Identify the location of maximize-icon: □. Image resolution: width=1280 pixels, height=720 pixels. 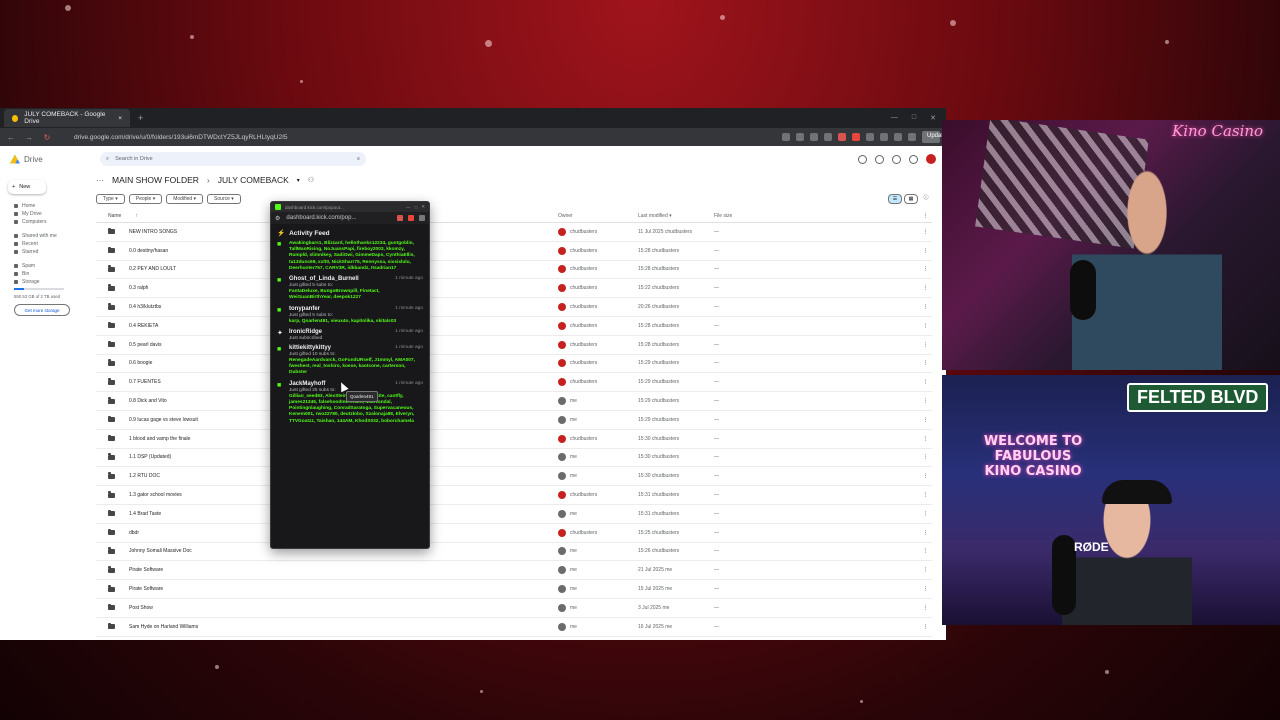
(914, 118).